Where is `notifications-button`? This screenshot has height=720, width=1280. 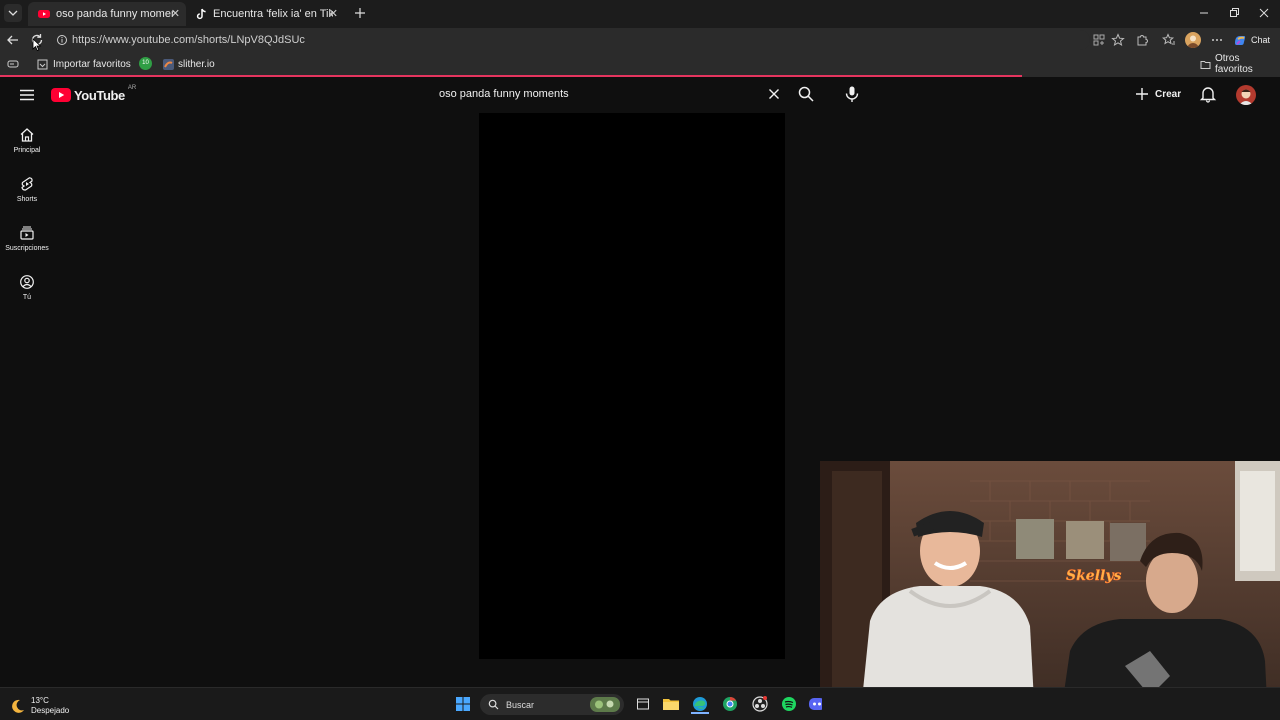
notifications-button is located at coordinates (1208, 94).